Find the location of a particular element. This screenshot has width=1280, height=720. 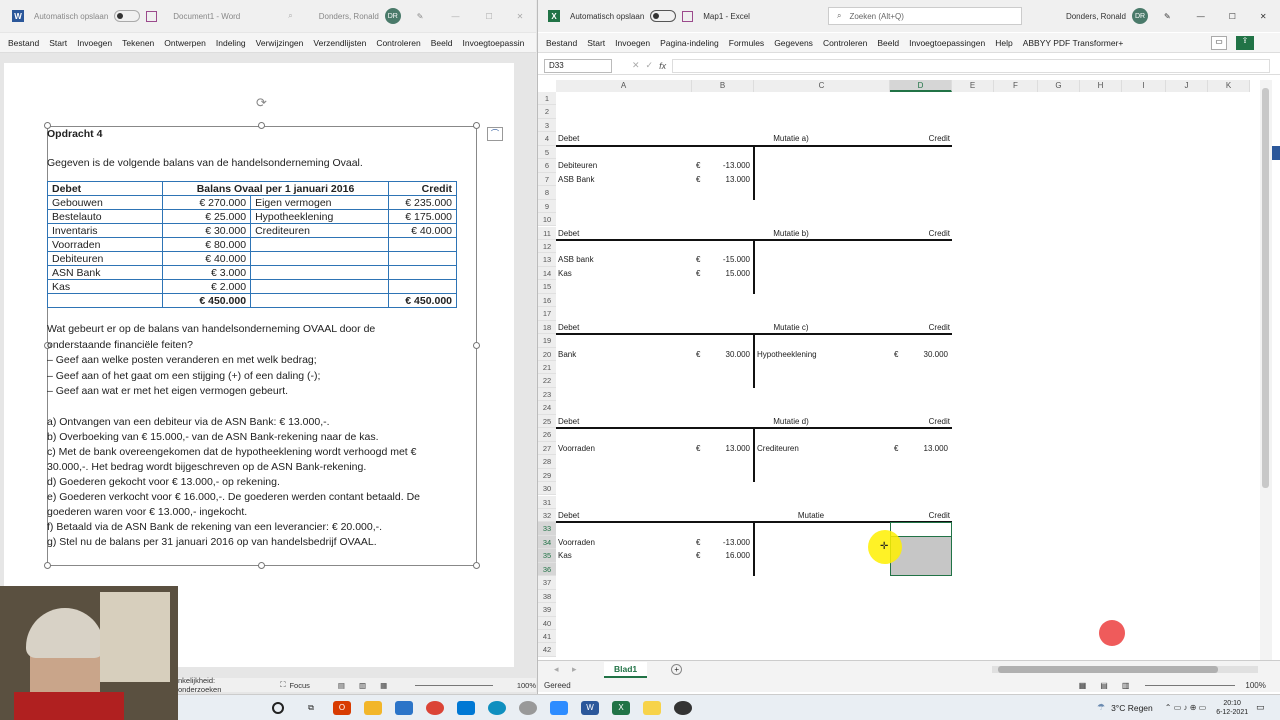

row-header: 41 is located at coordinates (547, 637).